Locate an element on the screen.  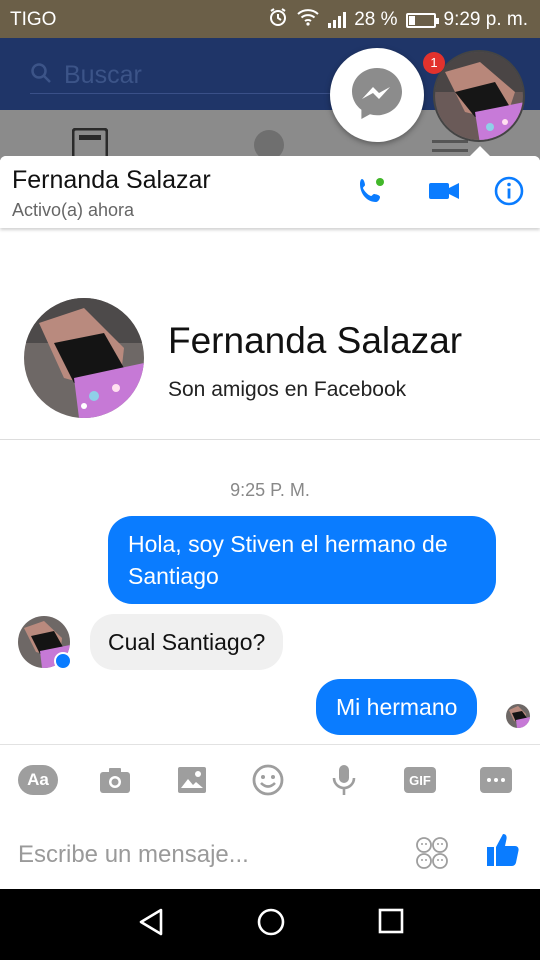
composer-toolbar: Aa GIF is located at coordinates (270, 779).